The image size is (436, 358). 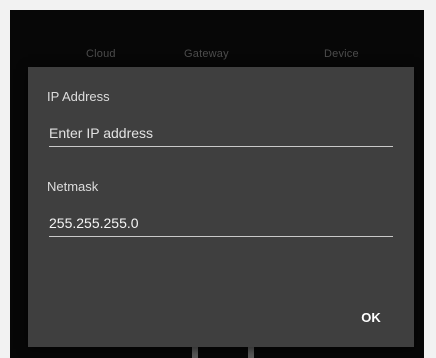 What do you see at coordinates (371, 317) in the screenshot?
I see `ok-button: OK` at bounding box center [371, 317].